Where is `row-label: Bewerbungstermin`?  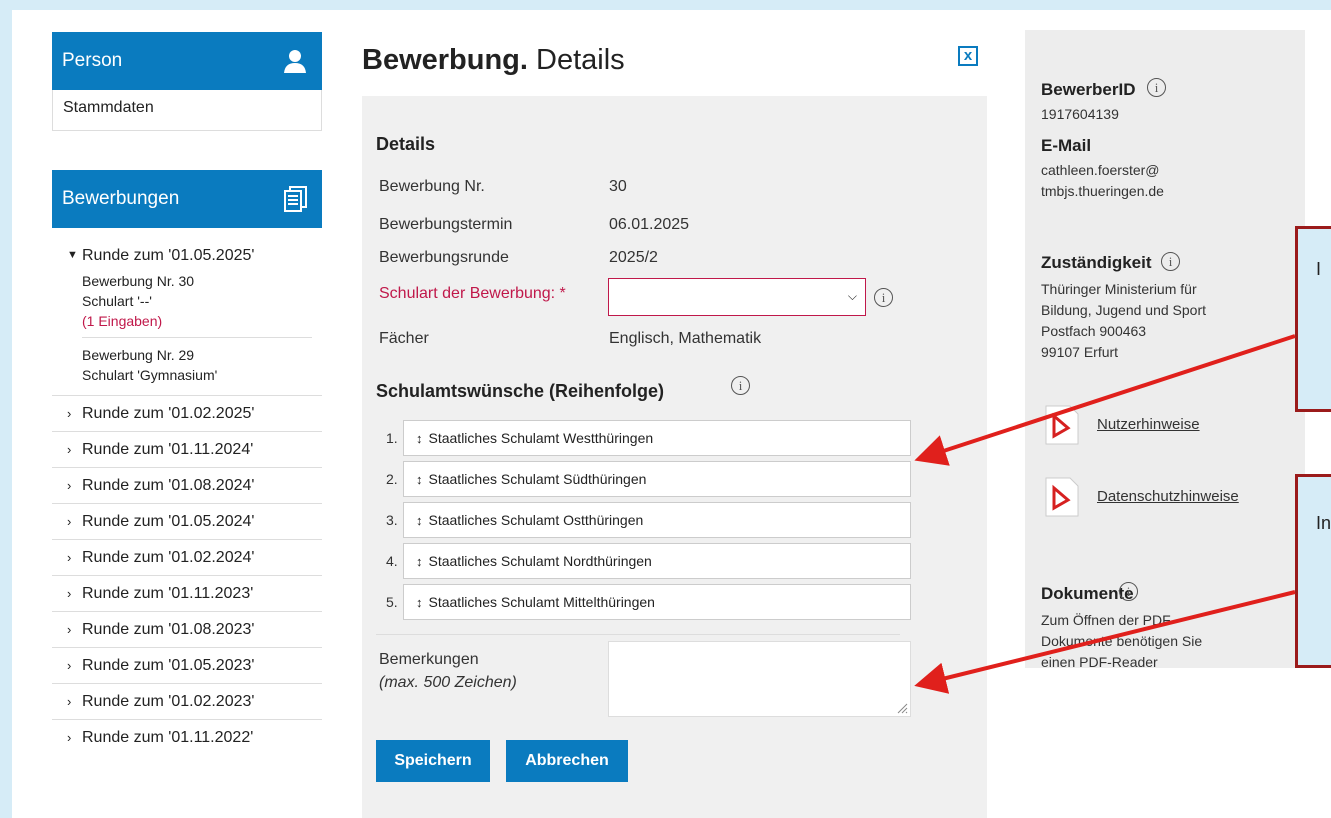 row-label: Bewerbungstermin is located at coordinates (446, 224).